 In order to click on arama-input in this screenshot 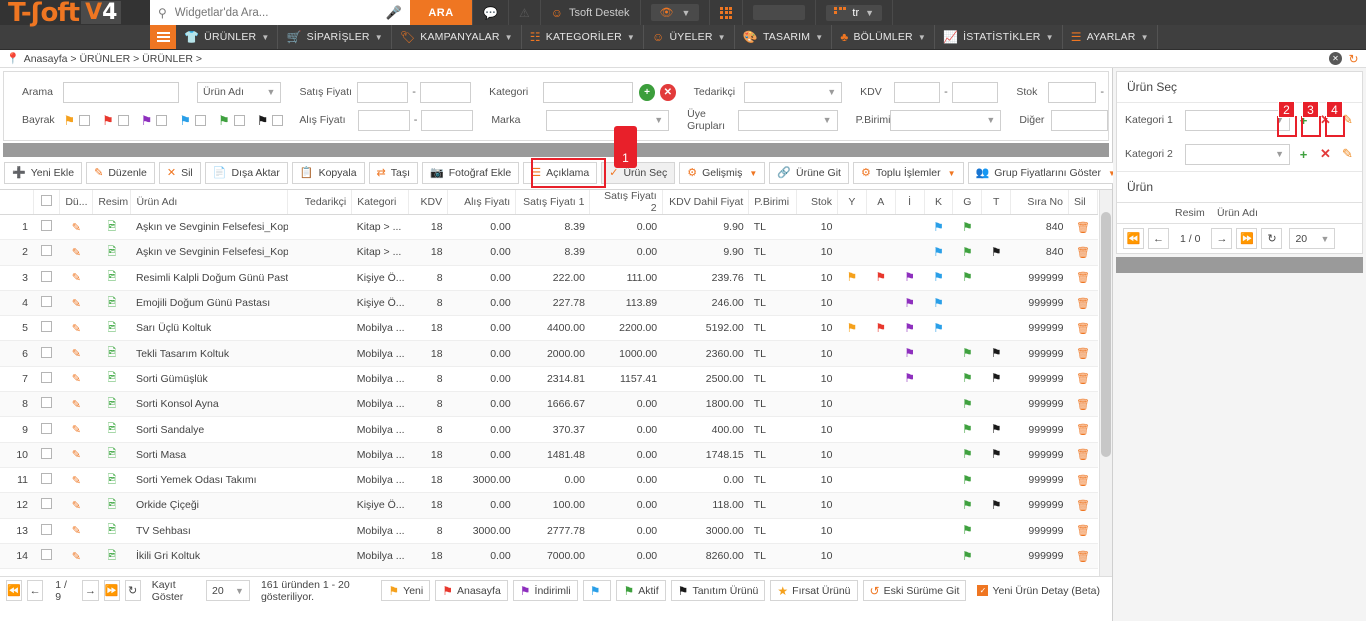, I will do `click(121, 92)`.